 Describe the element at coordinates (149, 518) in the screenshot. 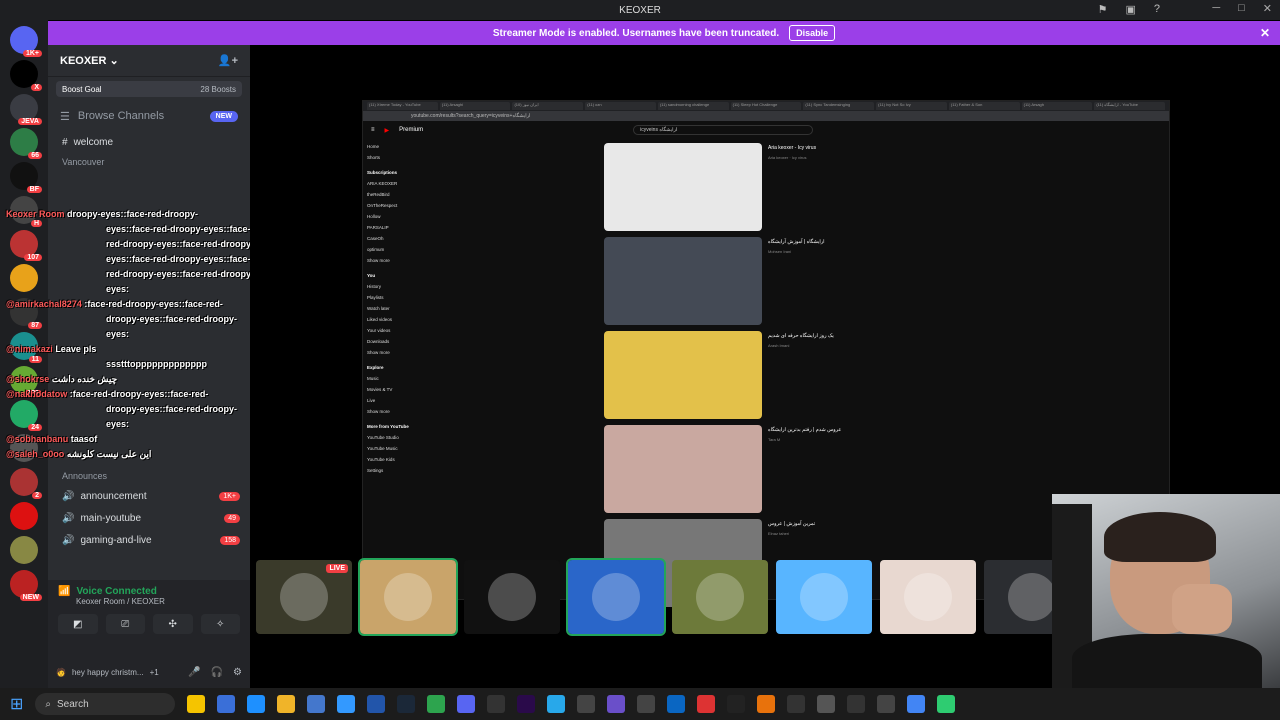

I see `channel-main-youtube: 🔊 main-youtube 49` at that location.